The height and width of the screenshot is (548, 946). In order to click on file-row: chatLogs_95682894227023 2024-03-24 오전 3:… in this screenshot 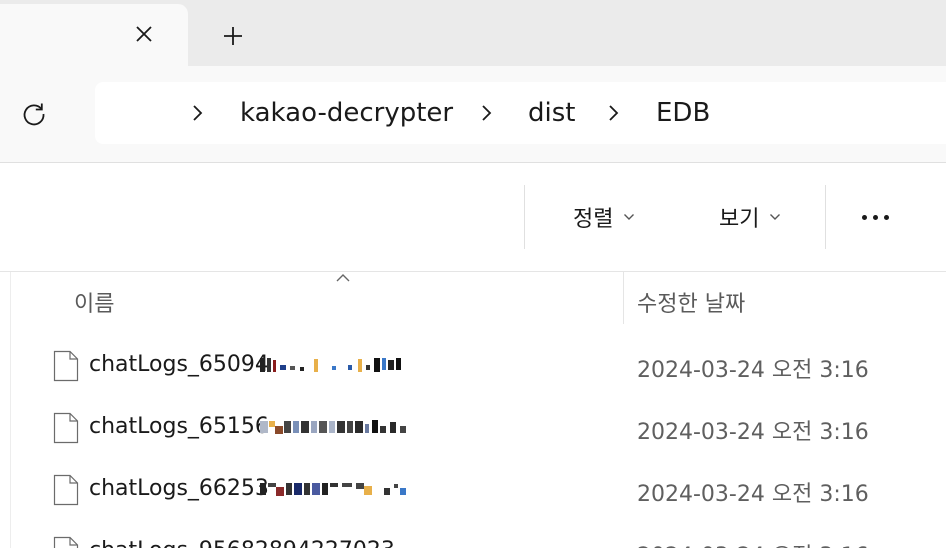, I will do `click(478, 535)`.